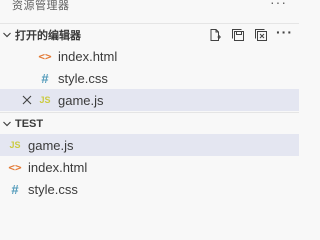 This screenshot has height=240, width=320. I want to click on workspace-header: TEST, so click(149, 123).